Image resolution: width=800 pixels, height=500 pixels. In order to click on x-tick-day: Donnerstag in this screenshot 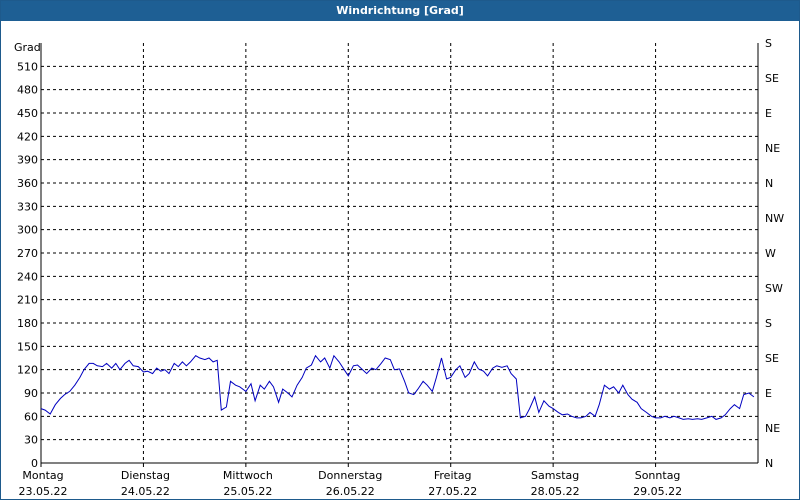, I will do `click(350, 475)`.